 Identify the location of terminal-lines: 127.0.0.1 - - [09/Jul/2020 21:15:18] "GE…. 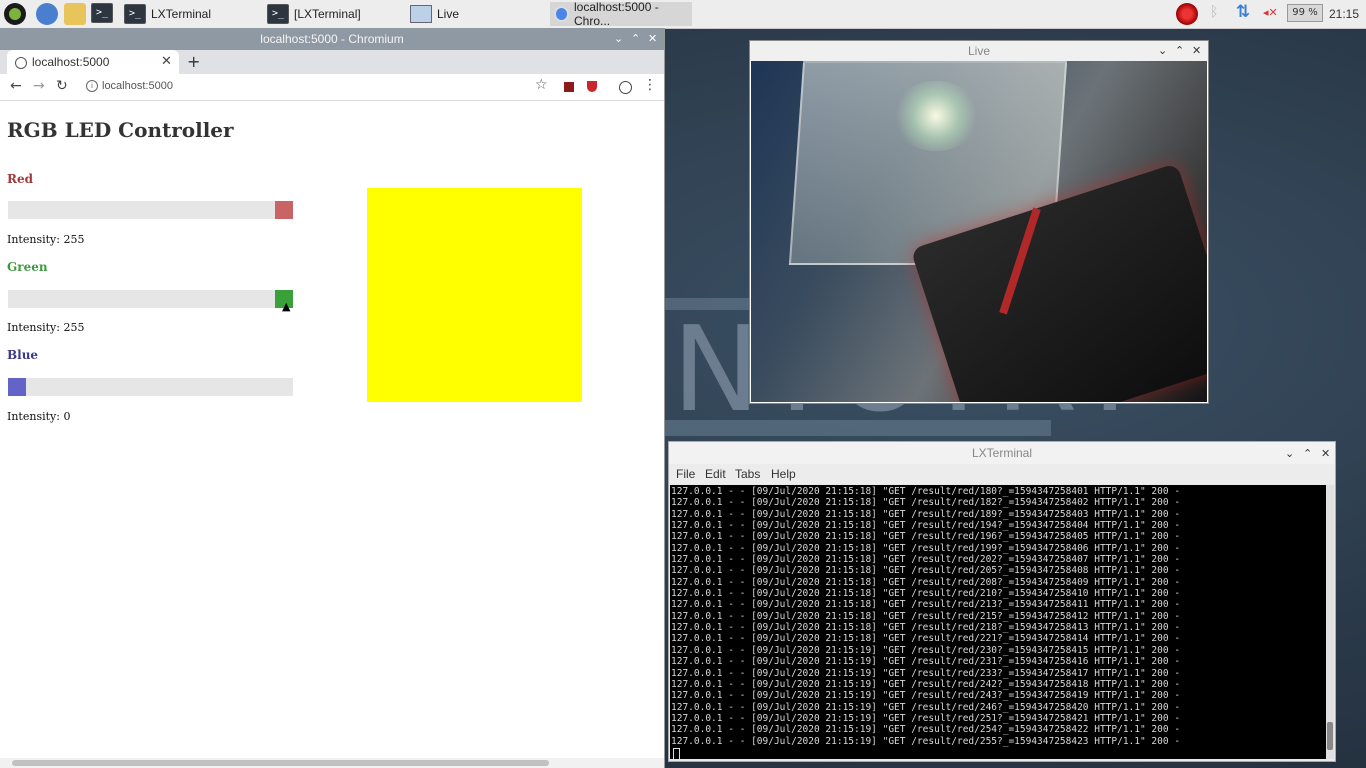
(925, 616).